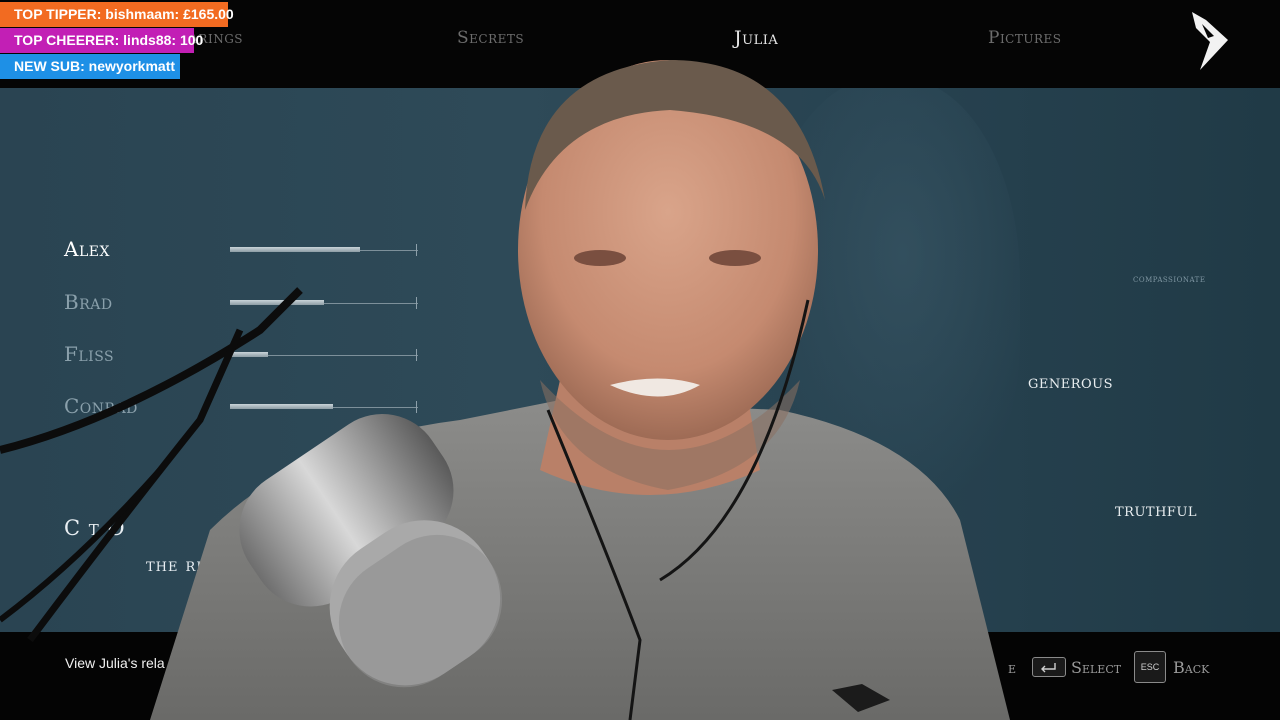  I want to click on footer-hint: View Julia's rela, so click(115, 663).